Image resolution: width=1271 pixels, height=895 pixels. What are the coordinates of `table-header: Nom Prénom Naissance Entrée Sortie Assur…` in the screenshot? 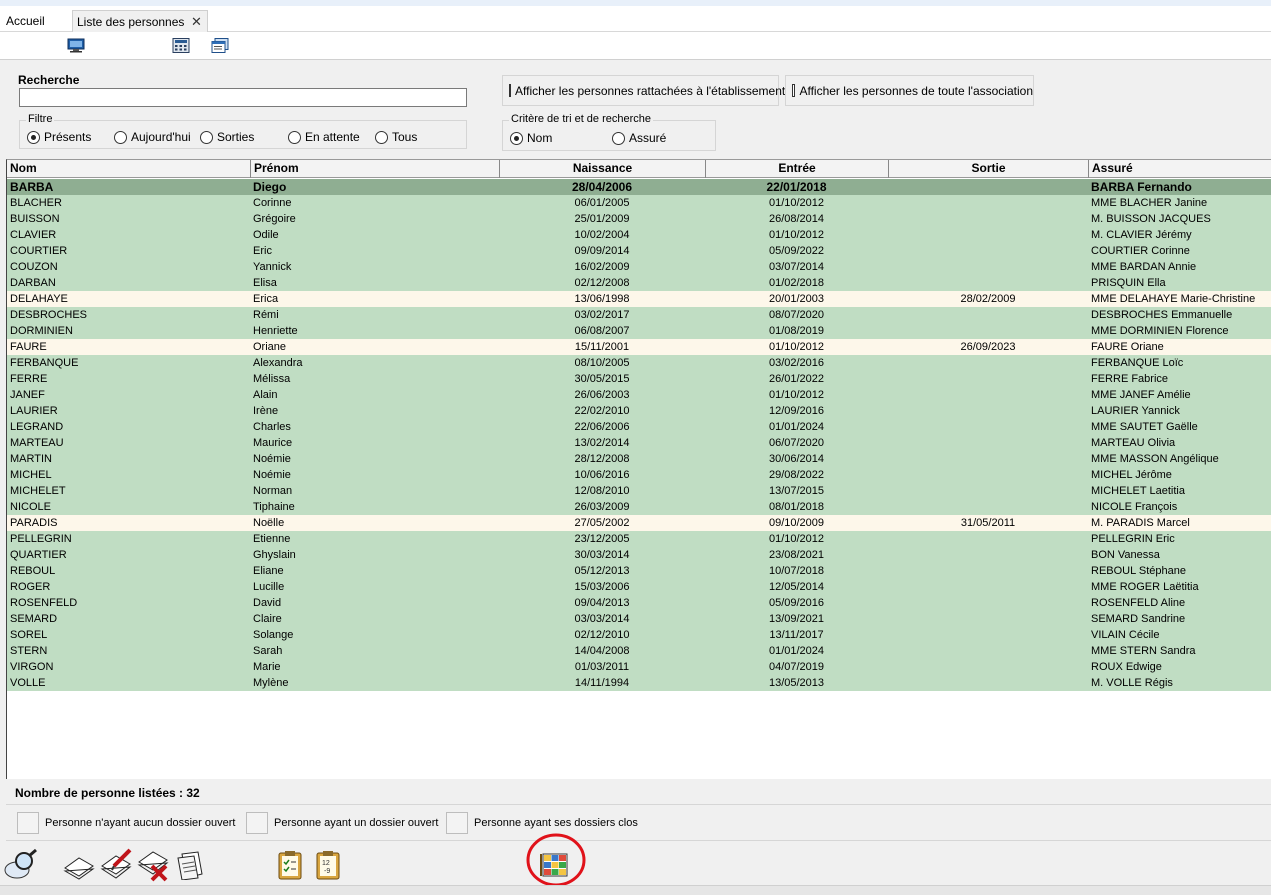 It's located at (639, 169).